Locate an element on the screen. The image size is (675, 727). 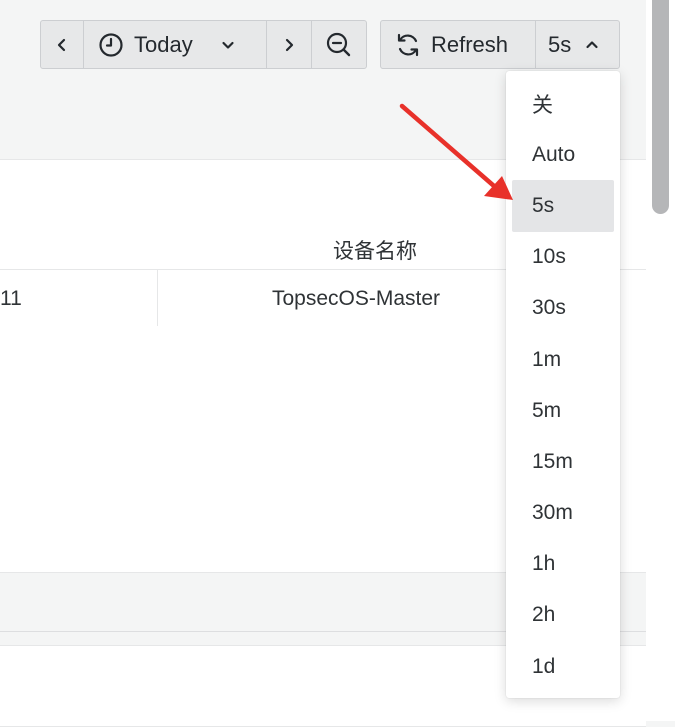
menu-item-label: Auto is located at coordinates (554, 154).